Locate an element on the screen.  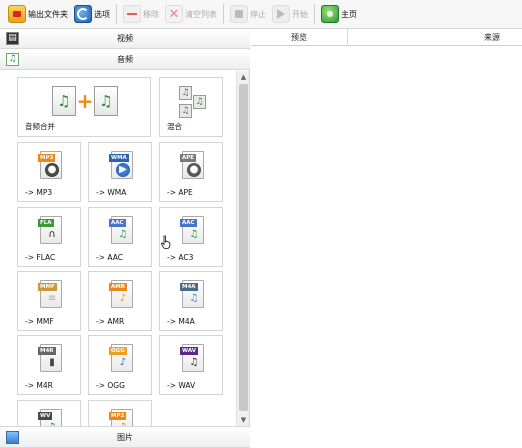
ogg-file-icon: OGG ♪ is located at coordinates (121, 358).